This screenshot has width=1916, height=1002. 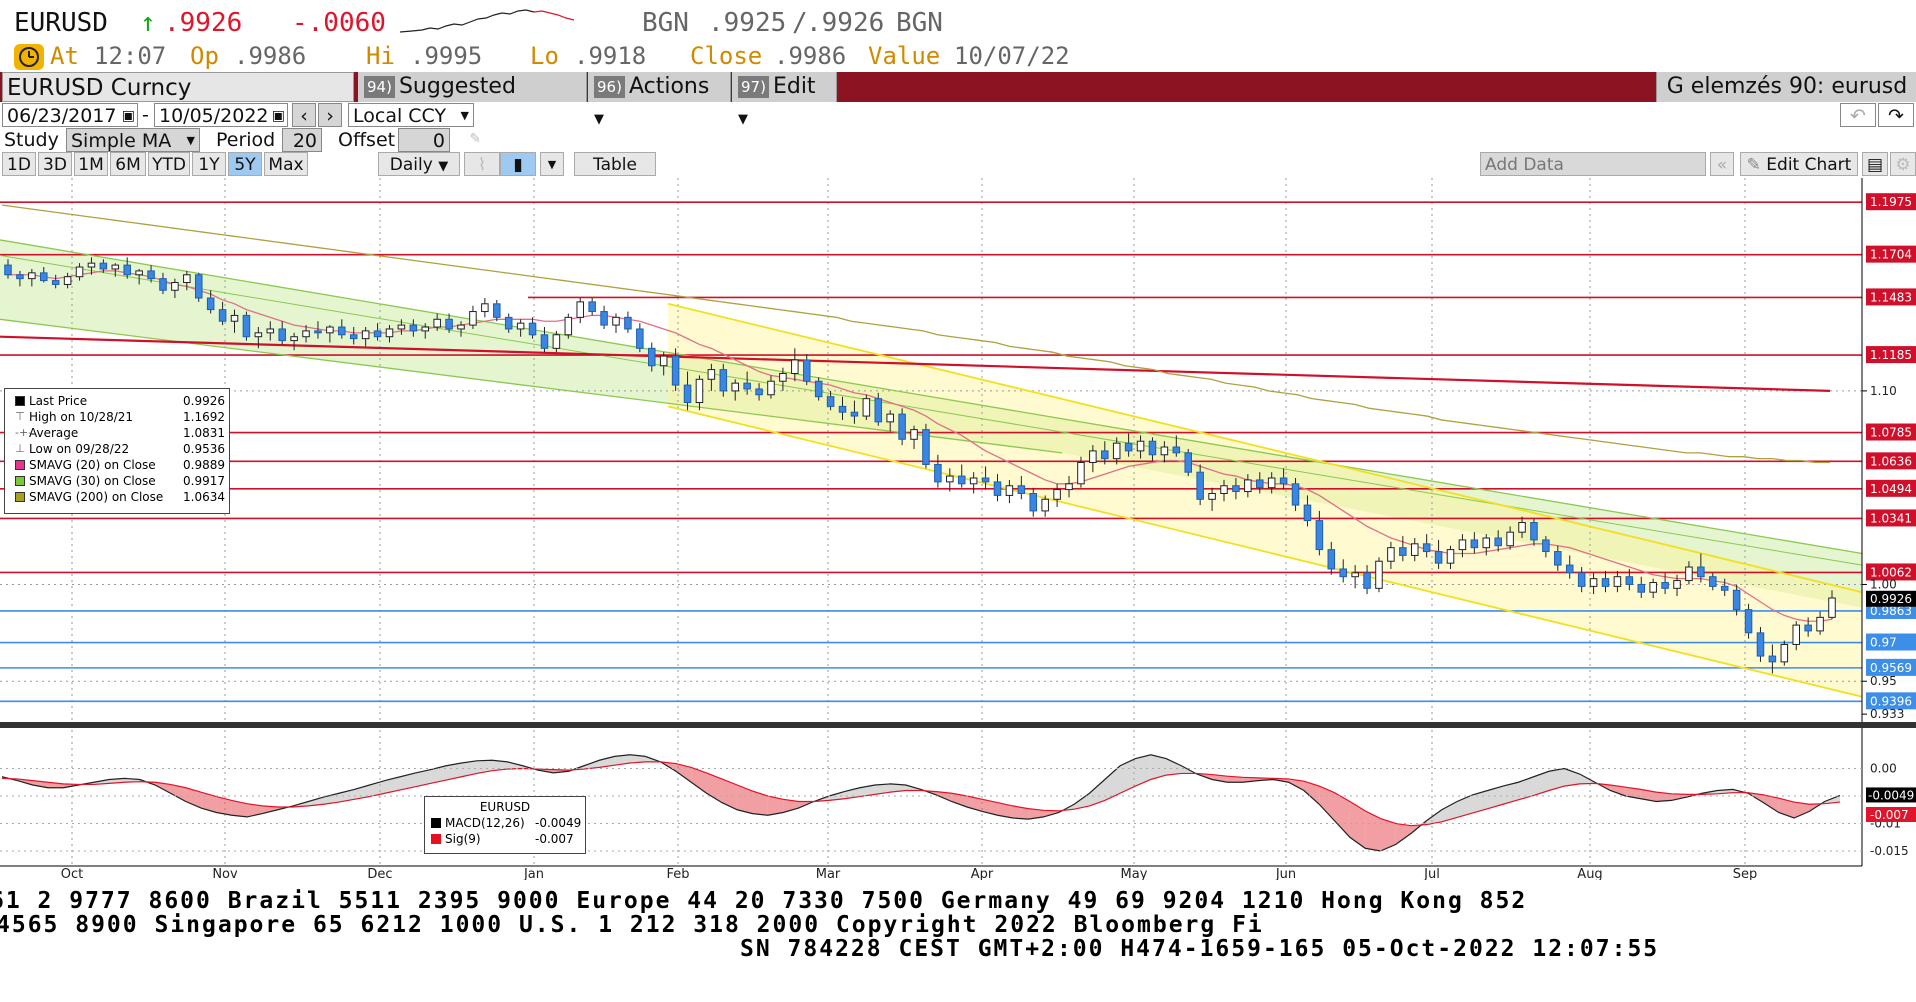 I want to click on price-tick-label: 0.95, so click(x=1883, y=681).